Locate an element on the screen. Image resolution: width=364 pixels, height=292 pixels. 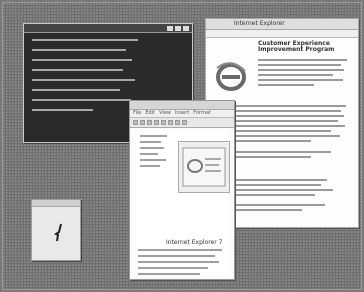
internet-explorer-logo-icon is located at coordinates (231, 76).